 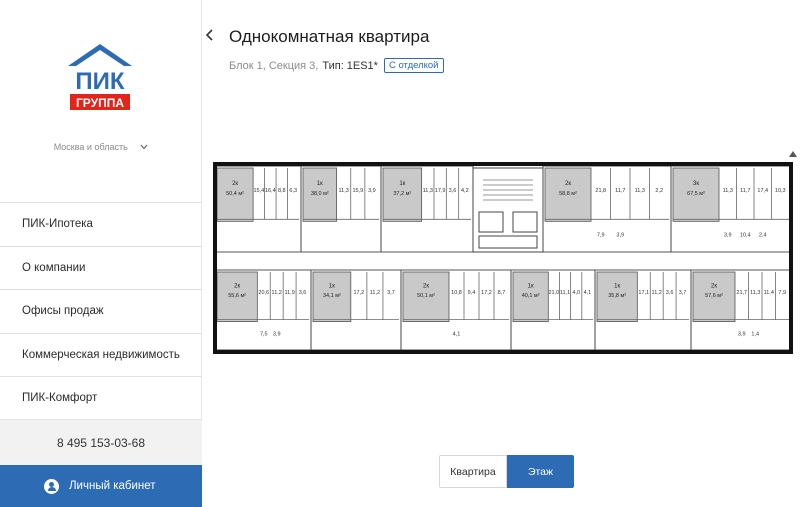 What do you see at coordinates (144, 147) in the screenshot?
I see `chevron-down-icon` at bounding box center [144, 147].